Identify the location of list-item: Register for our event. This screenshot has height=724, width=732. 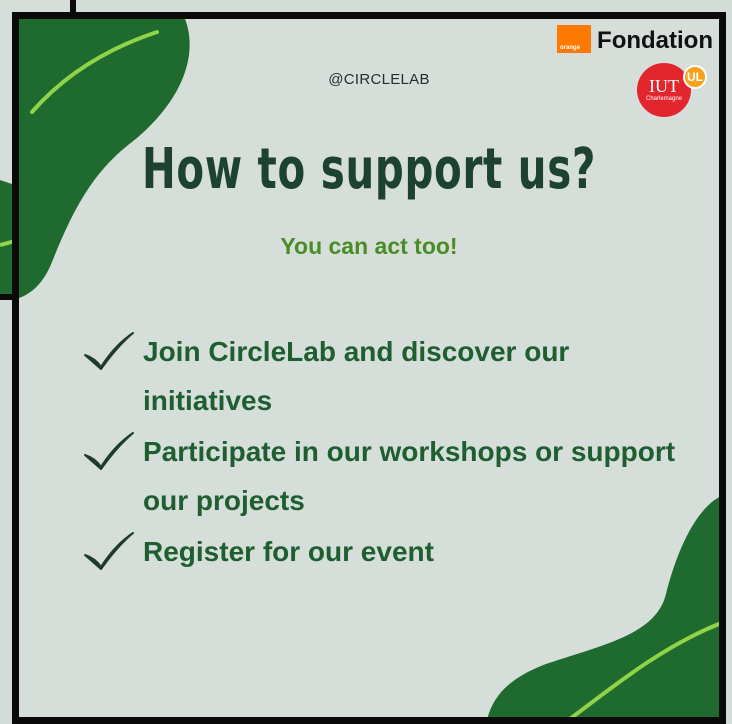
(383, 551).